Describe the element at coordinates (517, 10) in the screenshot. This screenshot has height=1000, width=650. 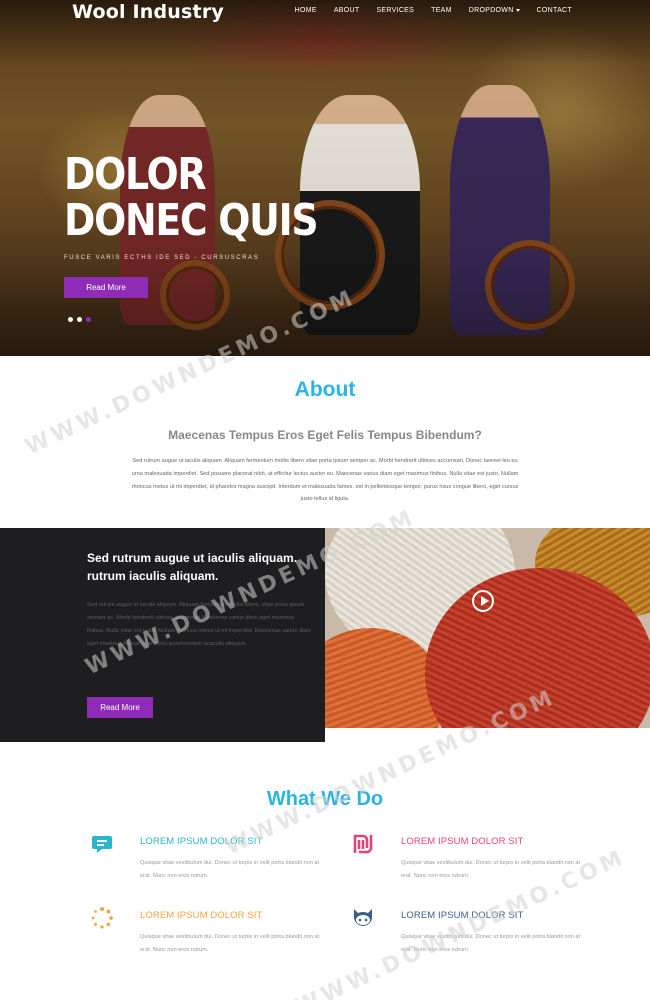
I see `caret-down-icon` at that location.